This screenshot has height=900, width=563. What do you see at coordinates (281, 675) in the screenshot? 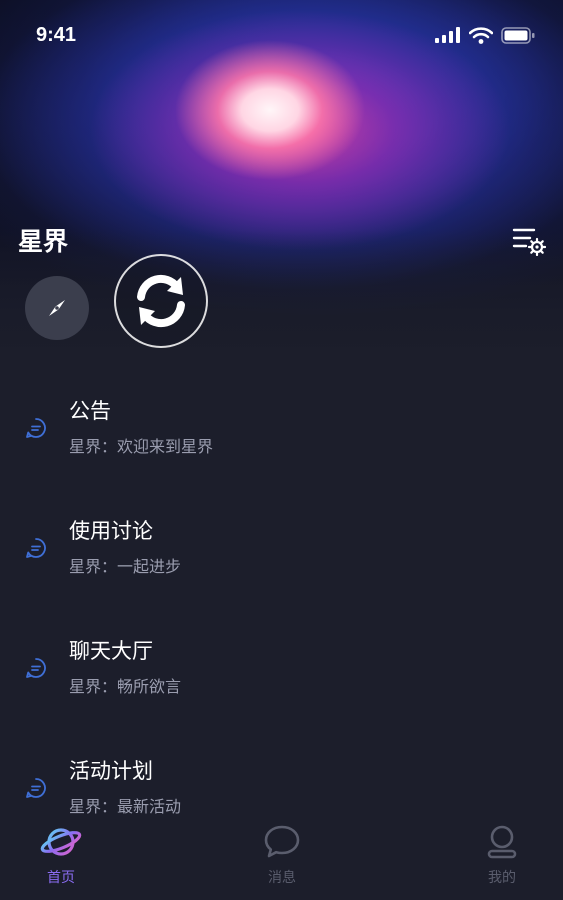
I see `channel-item-chat-hall: 聊天大厅 星界：畅所欲言` at bounding box center [281, 675].